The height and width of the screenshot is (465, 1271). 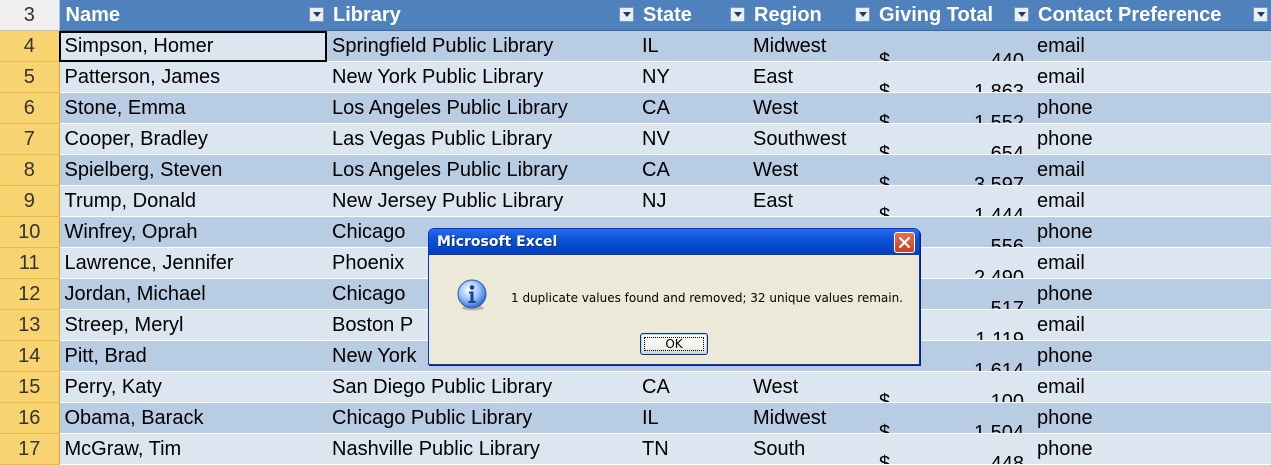 What do you see at coordinates (1065, 139) in the screenshot?
I see `cell-contact-preference-text: phone` at bounding box center [1065, 139].